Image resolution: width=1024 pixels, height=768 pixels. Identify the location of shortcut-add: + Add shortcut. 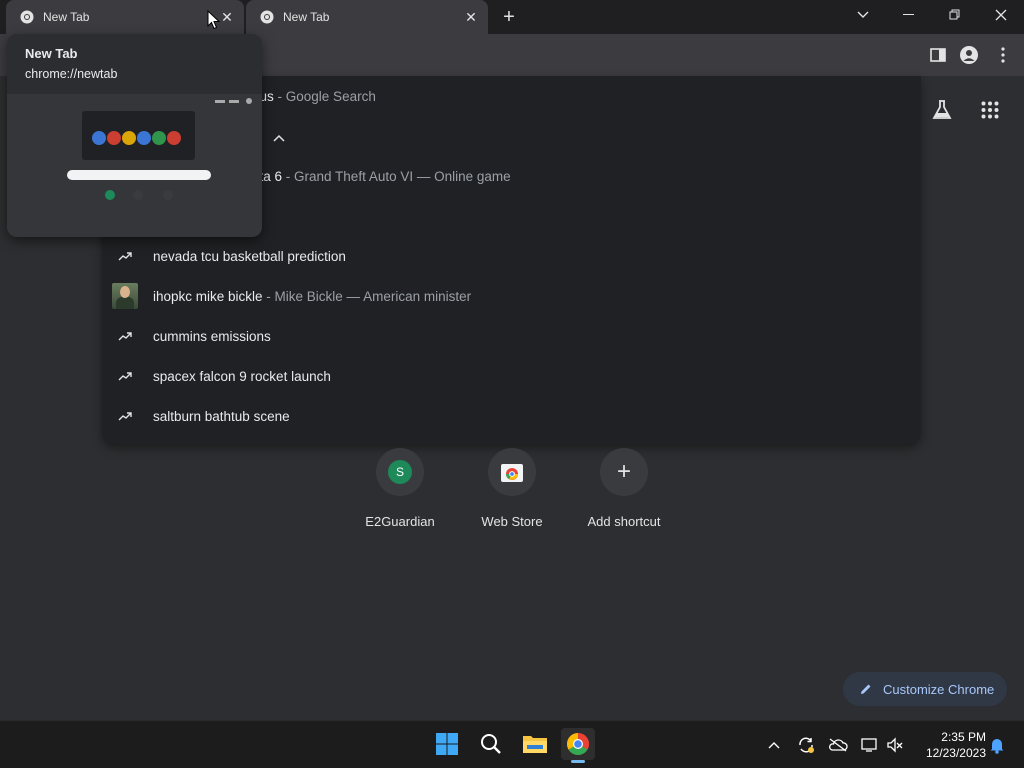
(624, 493).